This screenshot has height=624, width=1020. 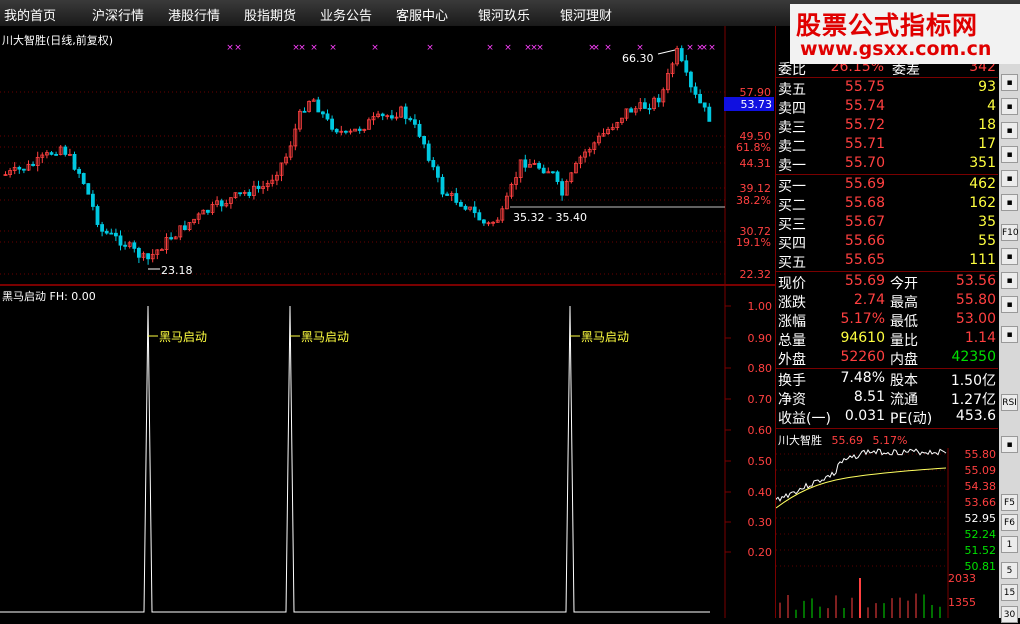 What do you see at coordinates (864, 87) in the screenshot?
I see `ask-price: 55.75` at bounding box center [864, 87].